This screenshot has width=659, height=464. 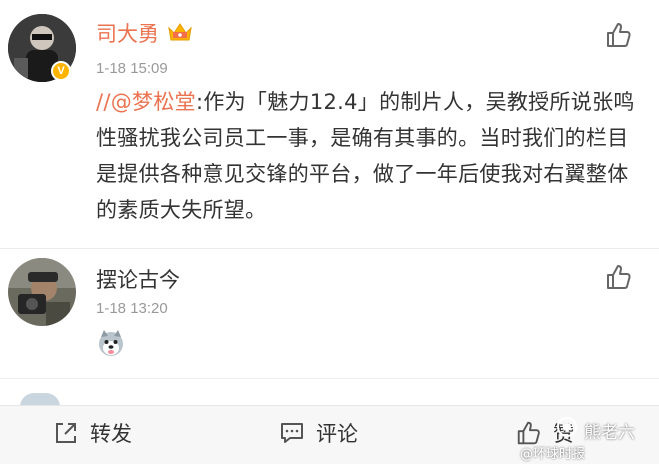 I want to click on repost-label: 转发, so click(x=111, y=434).